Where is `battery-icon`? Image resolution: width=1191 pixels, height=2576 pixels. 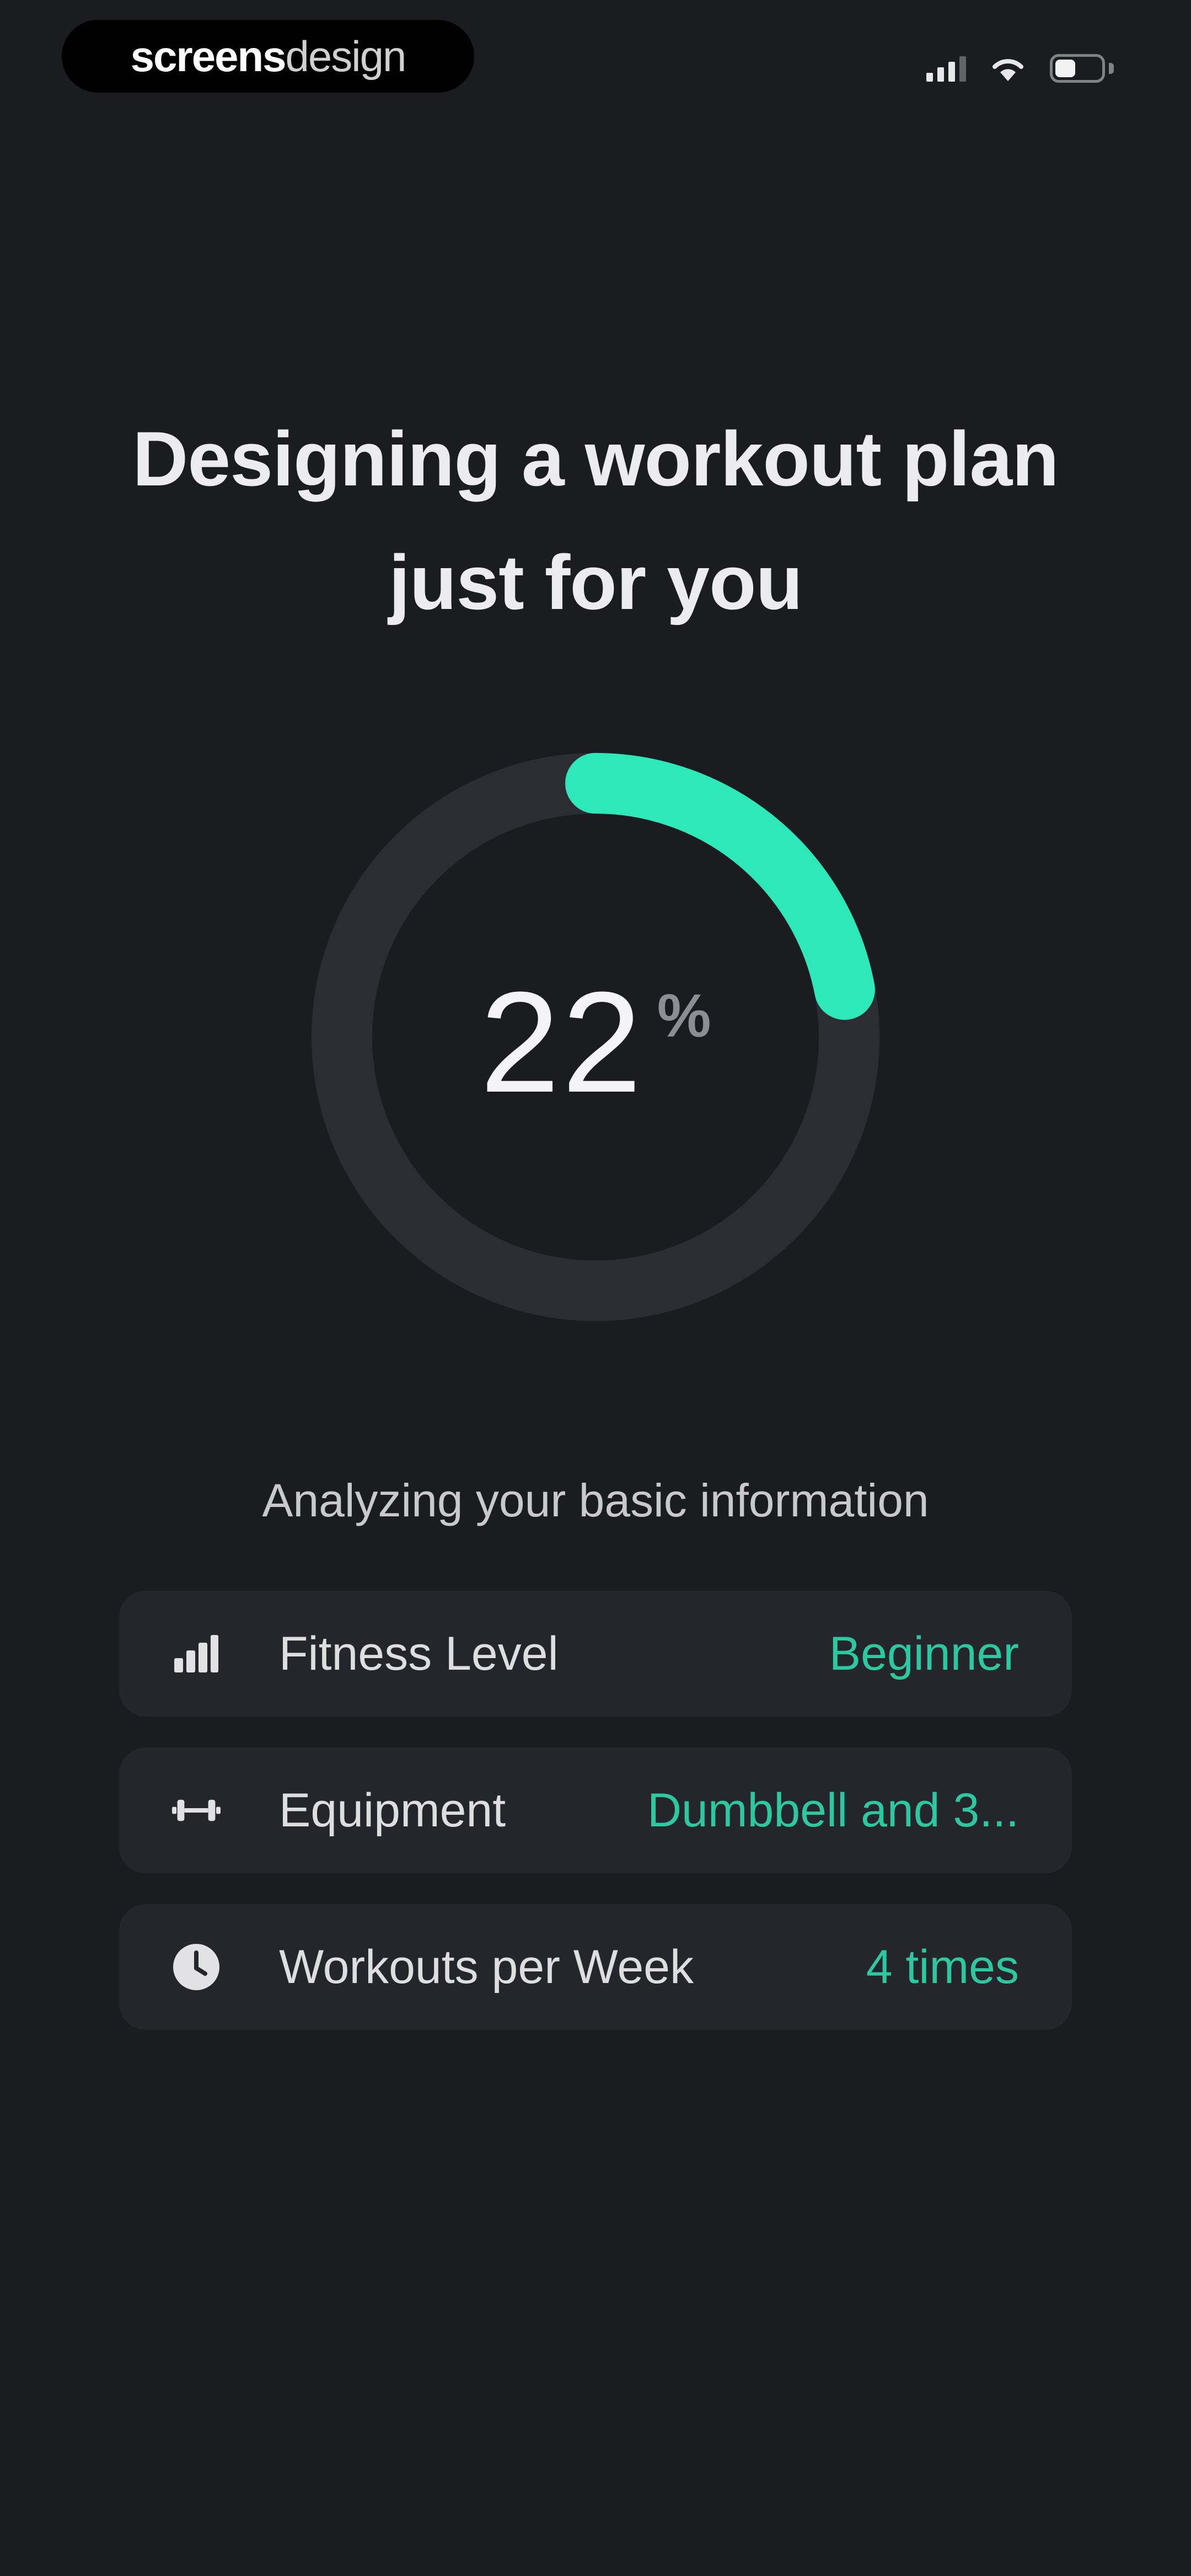 battery-icon is located at coordinates (1082, 68).